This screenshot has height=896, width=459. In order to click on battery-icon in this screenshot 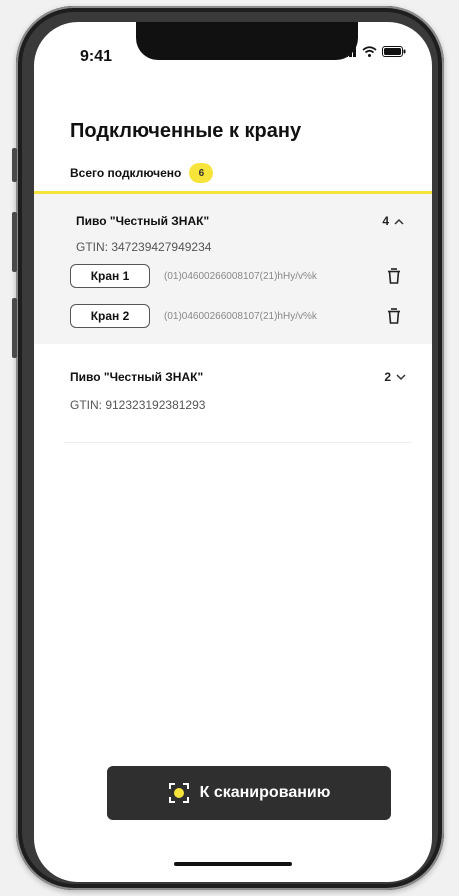, I will do `click(394, 51)`.